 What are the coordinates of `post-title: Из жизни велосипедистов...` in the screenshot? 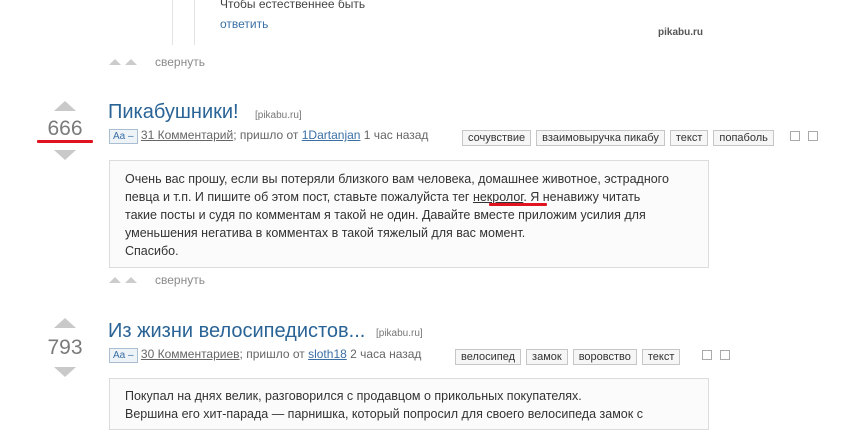 It's located at (236, 331).